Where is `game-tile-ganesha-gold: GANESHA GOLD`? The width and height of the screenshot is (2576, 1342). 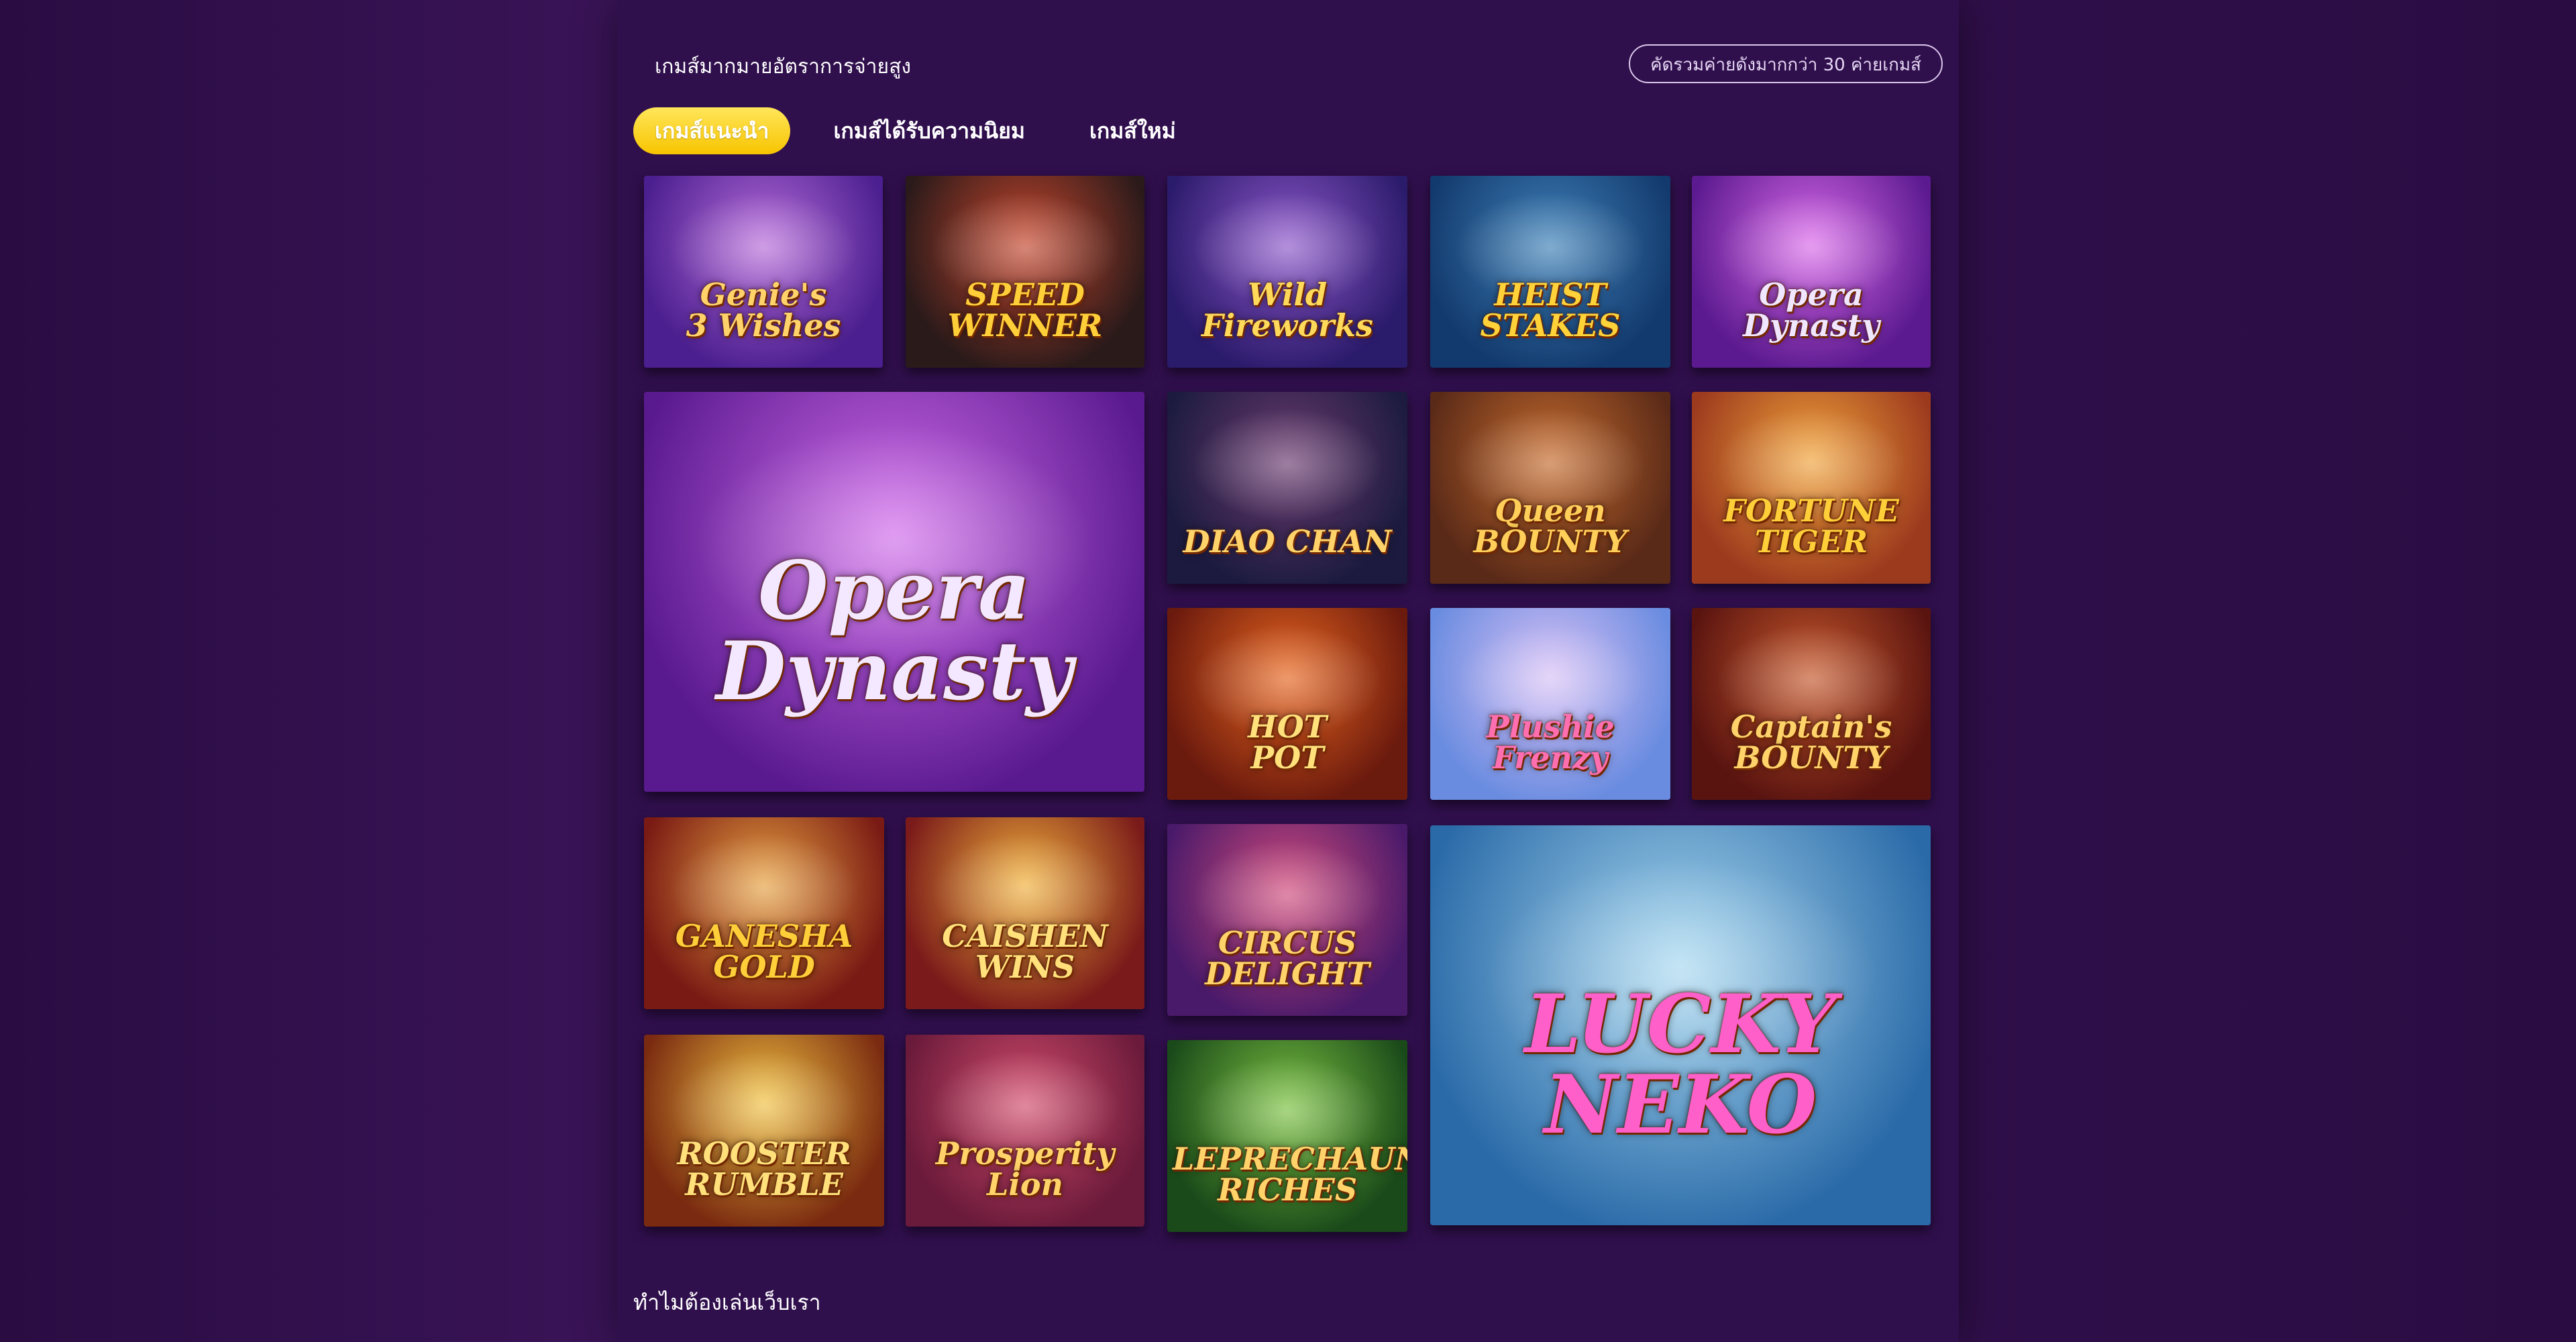
game-tile-ganesha-gold: GANESHA GOLD is located at coordinates (764, 913).